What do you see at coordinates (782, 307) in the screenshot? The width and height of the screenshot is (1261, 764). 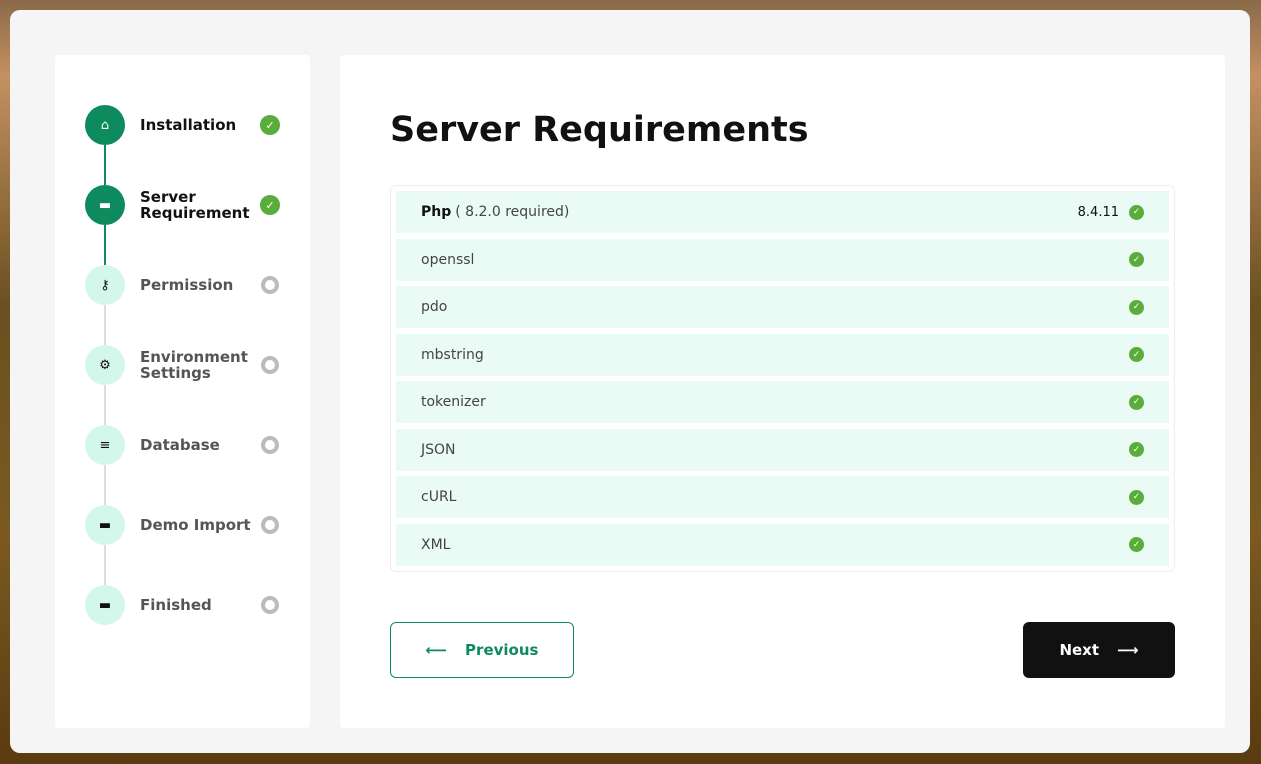 I see `requirement-row: pdo ✓` at bounding box center [782, 307].